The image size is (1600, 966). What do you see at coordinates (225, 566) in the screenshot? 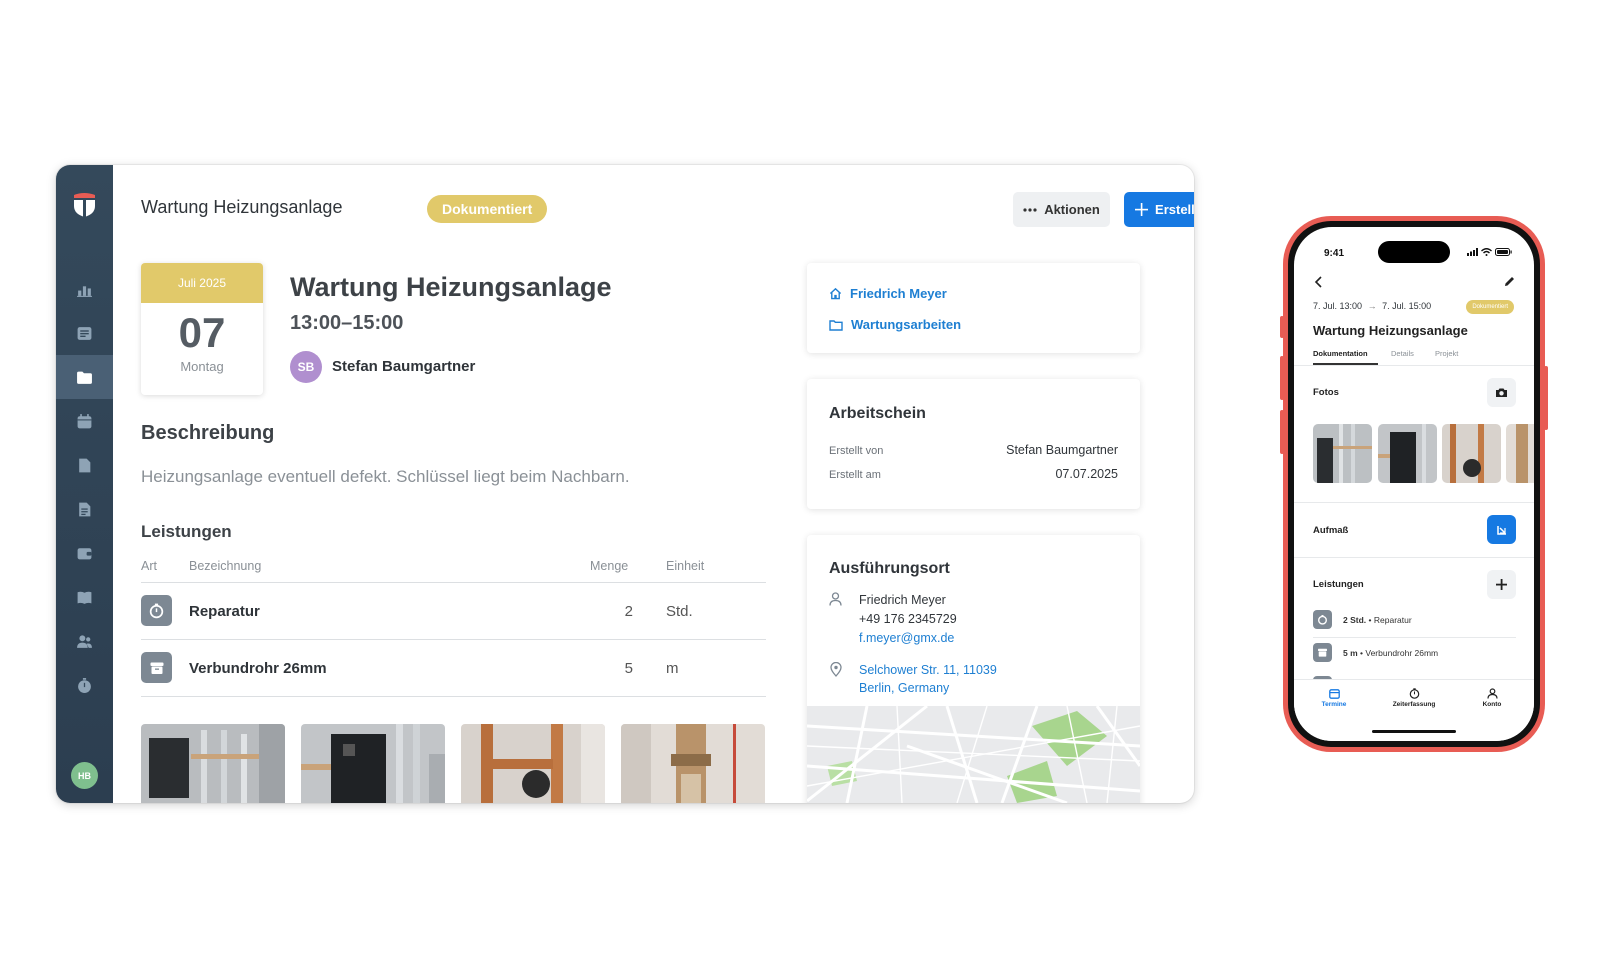
I see `column-header-name: Bezeichnung` at bounding box center [225, 566].